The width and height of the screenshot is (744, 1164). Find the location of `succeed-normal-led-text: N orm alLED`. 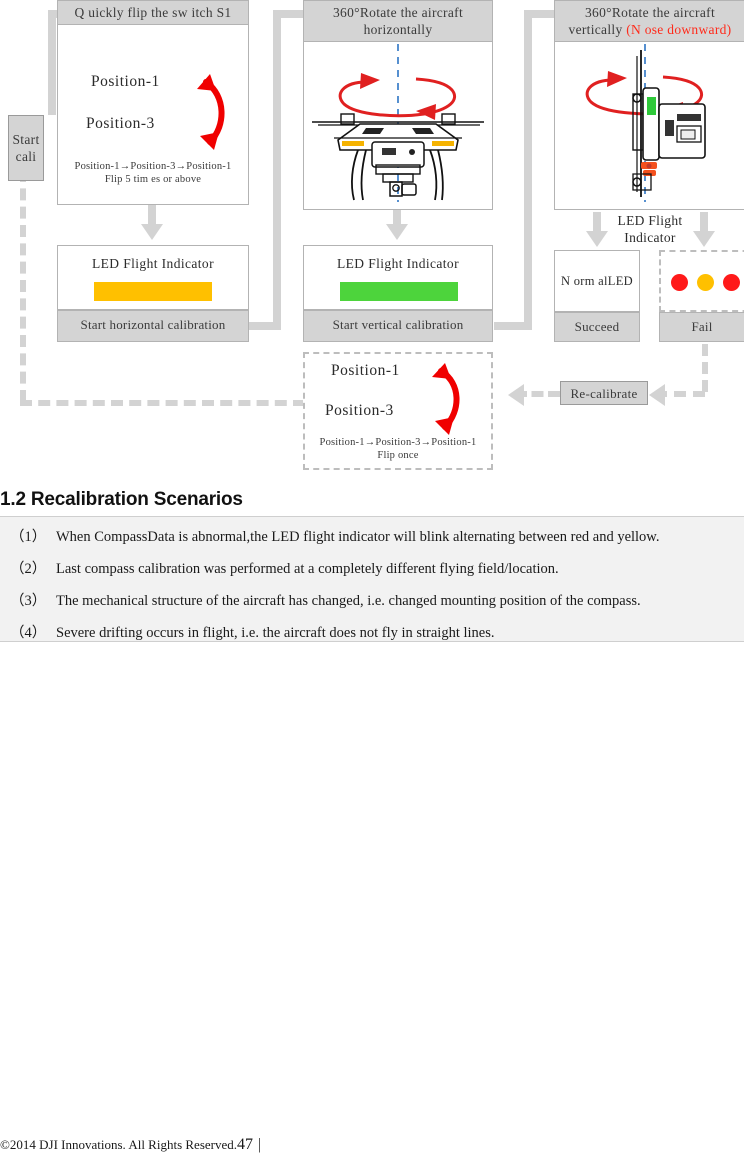

succeed-normal-led-text: N orm alLED is located at coordinates (597, 281).